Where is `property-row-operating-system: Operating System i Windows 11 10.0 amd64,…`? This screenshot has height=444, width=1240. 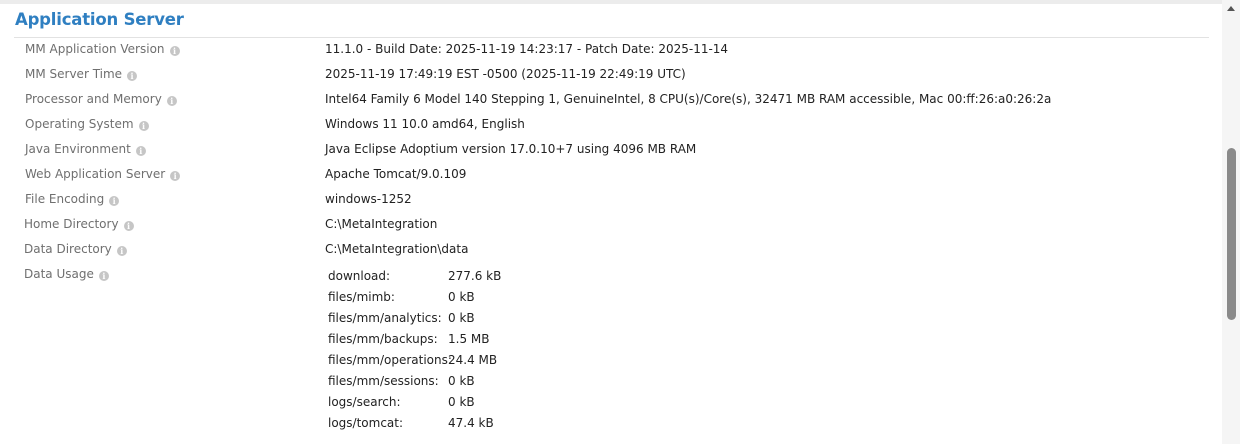
property-row-operating-system: Operating System i Windows 11 10.0 amd64,… is located at coordinates (600, 127).